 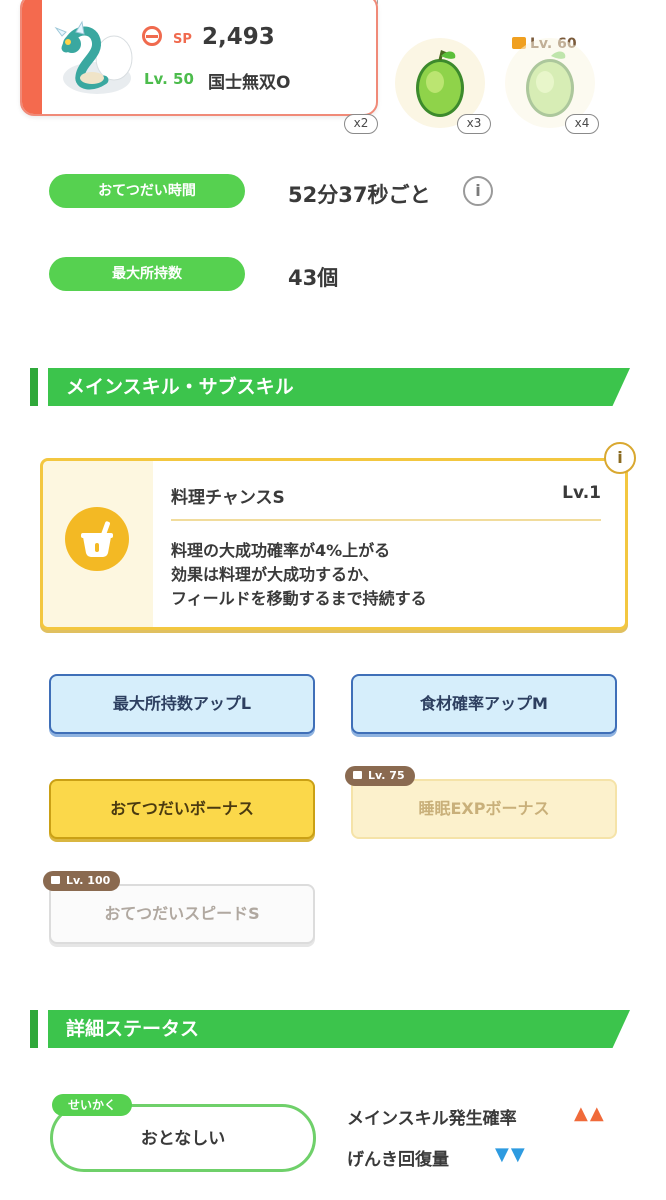 I want to click on pokemon-portrait, so click(x=93, y=57).